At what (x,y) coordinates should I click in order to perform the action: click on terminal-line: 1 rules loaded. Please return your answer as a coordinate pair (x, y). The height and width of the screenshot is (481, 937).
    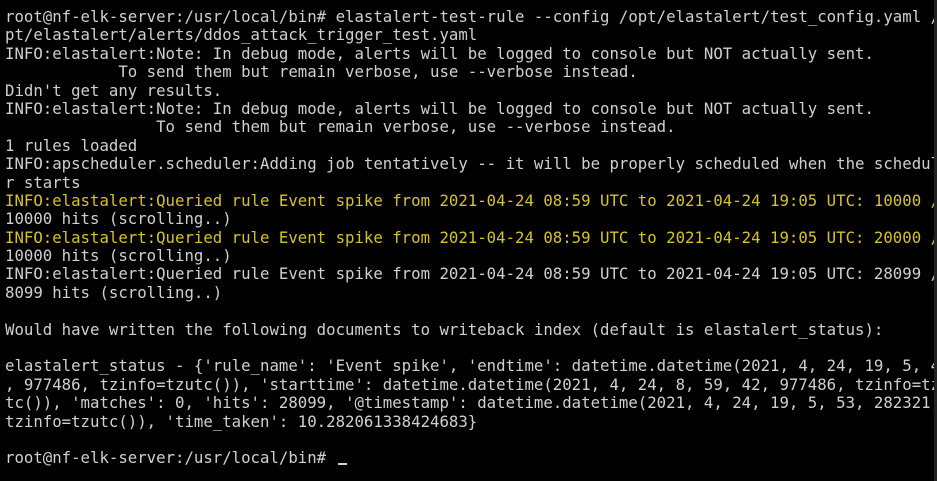
    Looking at the image, I should click on (71, 145).